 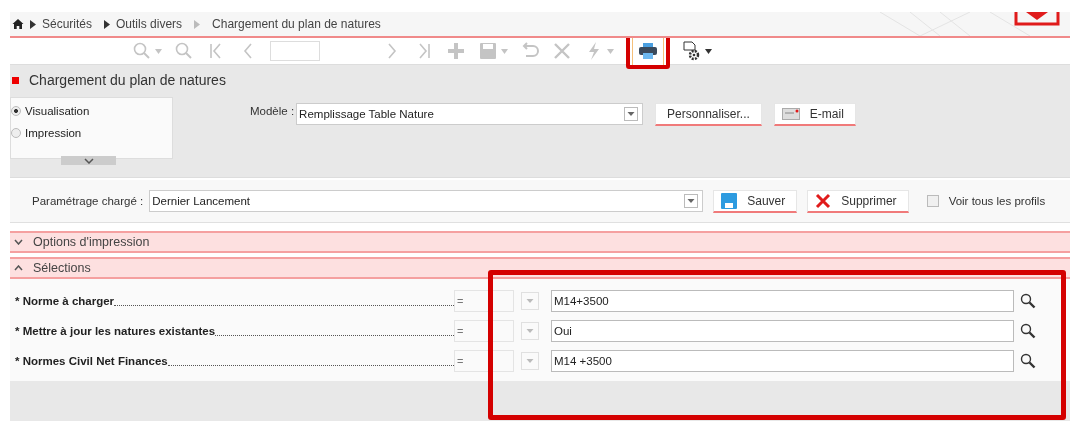 I want to click on breadcrumb-link: Outils divers, so click(x=149, y=24).